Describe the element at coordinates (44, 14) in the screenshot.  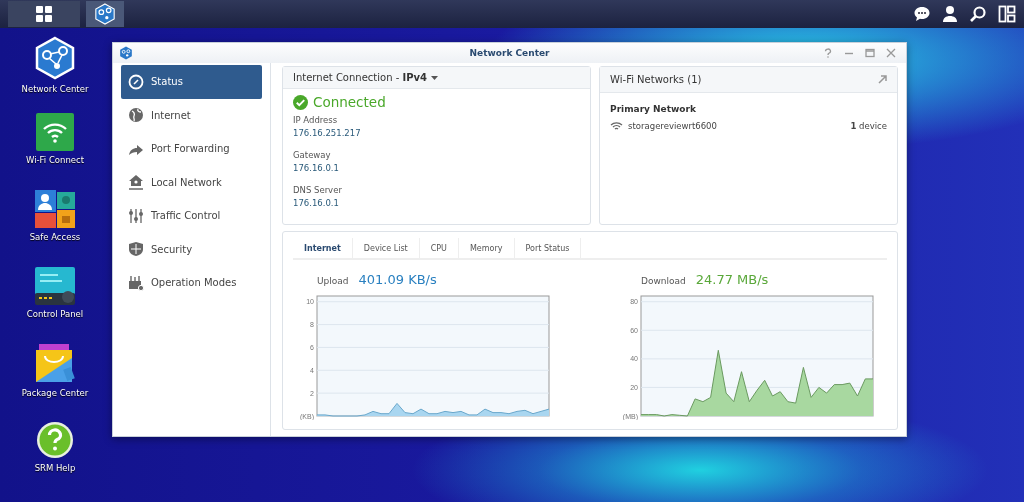
I see `main-menu-icon` at that location.